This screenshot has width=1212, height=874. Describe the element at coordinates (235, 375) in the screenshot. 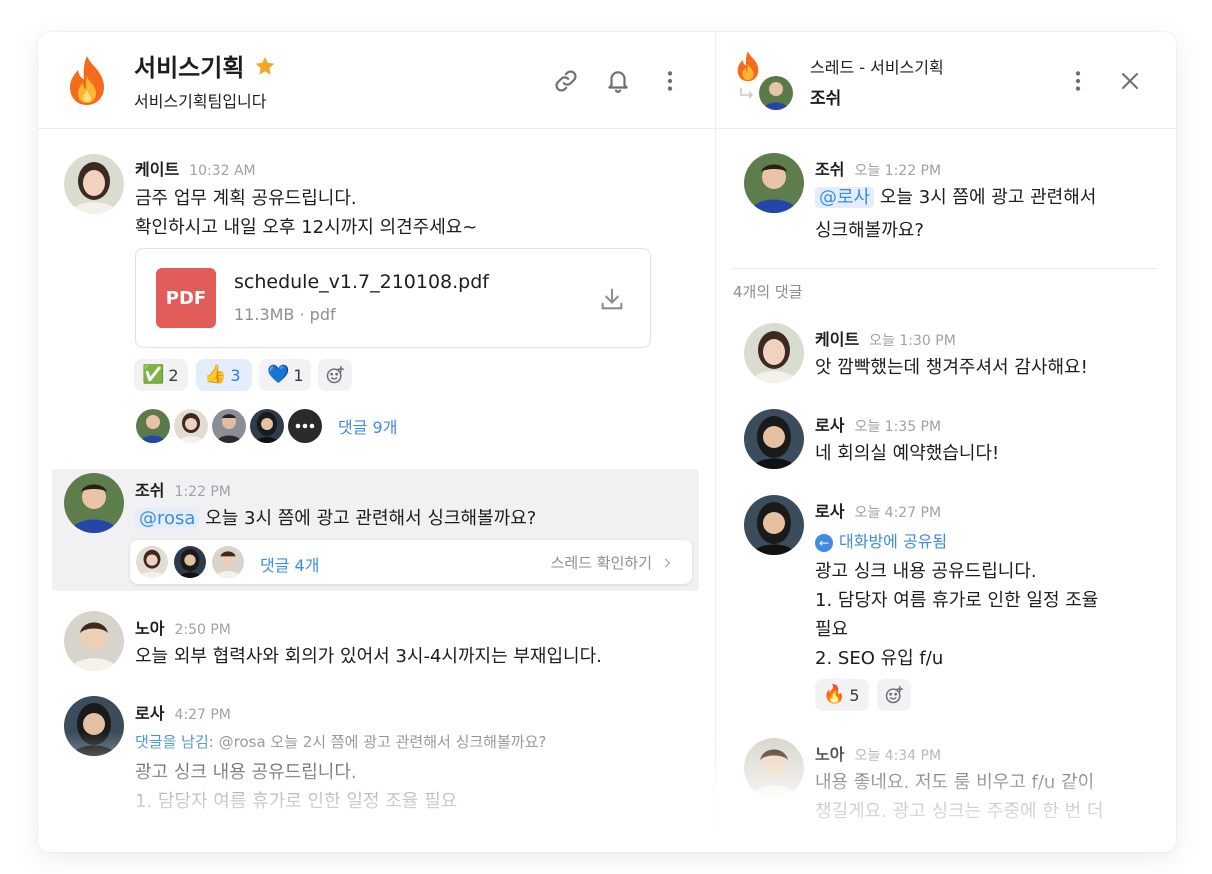

I see `reaction-count: 3` at that location.